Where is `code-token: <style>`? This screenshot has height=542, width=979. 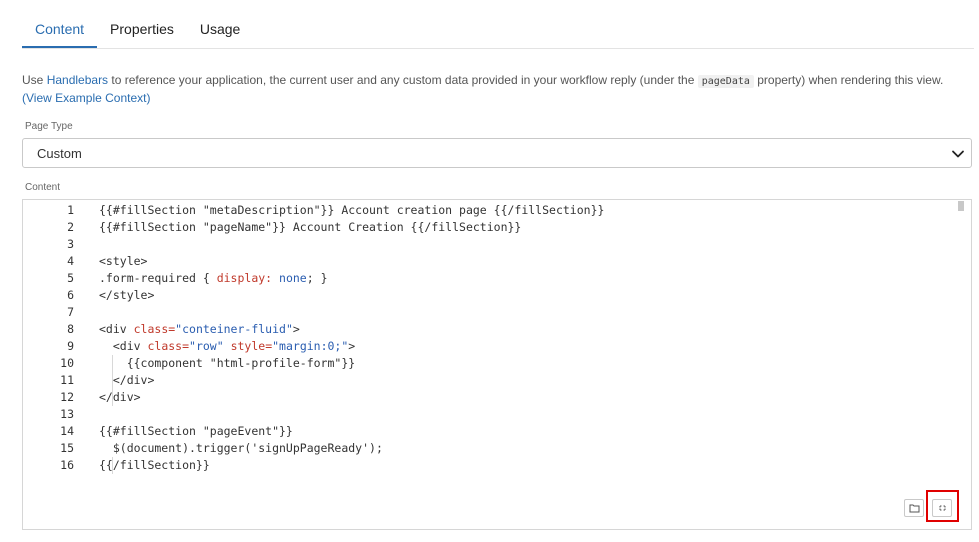 code-token: <style> is located at coordinates (123, 261).